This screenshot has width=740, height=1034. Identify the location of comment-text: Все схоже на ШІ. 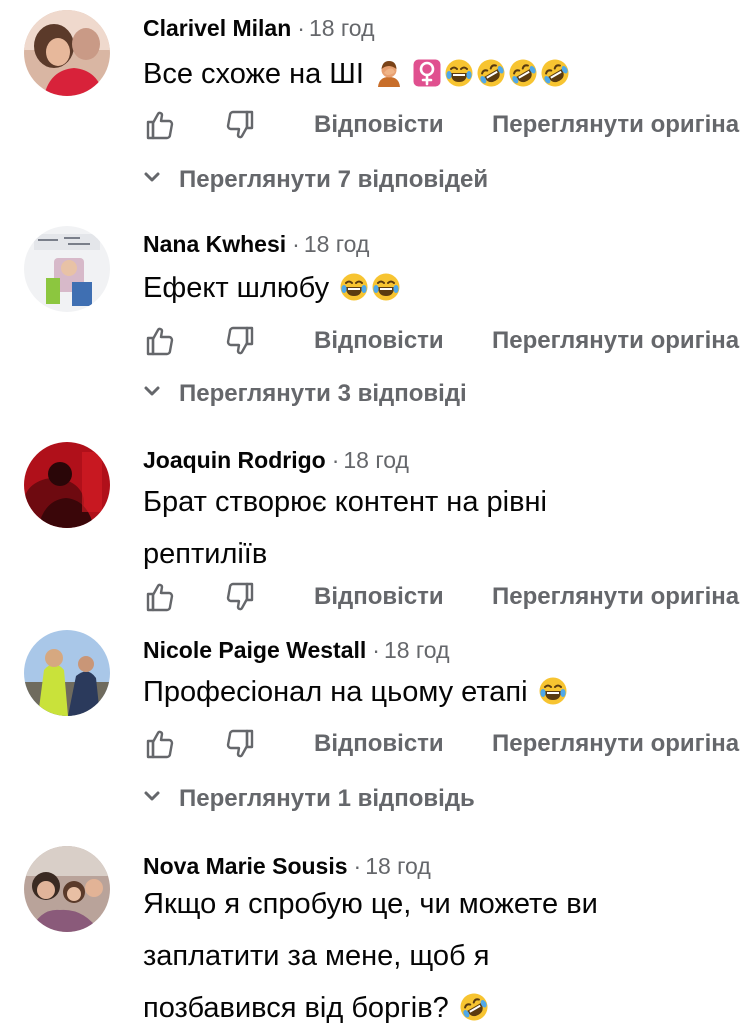
(356, 74).